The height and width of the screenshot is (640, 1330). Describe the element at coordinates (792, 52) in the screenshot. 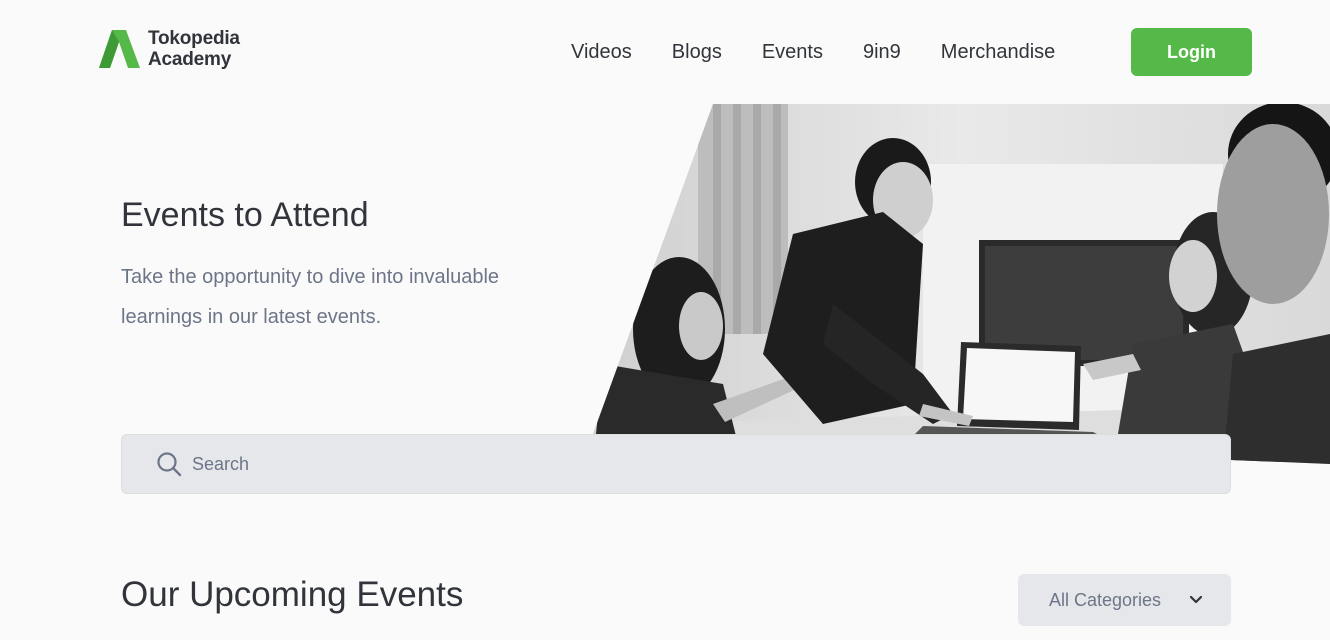

I see `nav-item-events: Events` at that location.